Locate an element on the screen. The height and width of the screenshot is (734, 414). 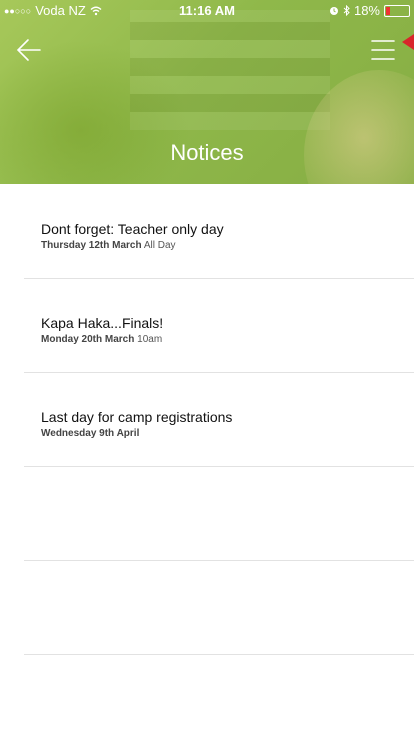
battery-level-fill is located at coordinates (388, 10).